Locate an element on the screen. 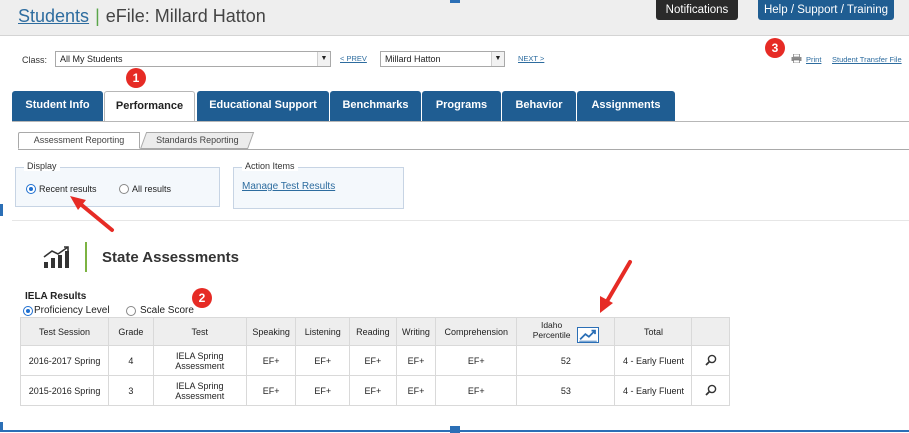 This screenshot has width=909, height=433. page-title: Students | eFile: Millard Hatton is located at coordinates (142, 16).